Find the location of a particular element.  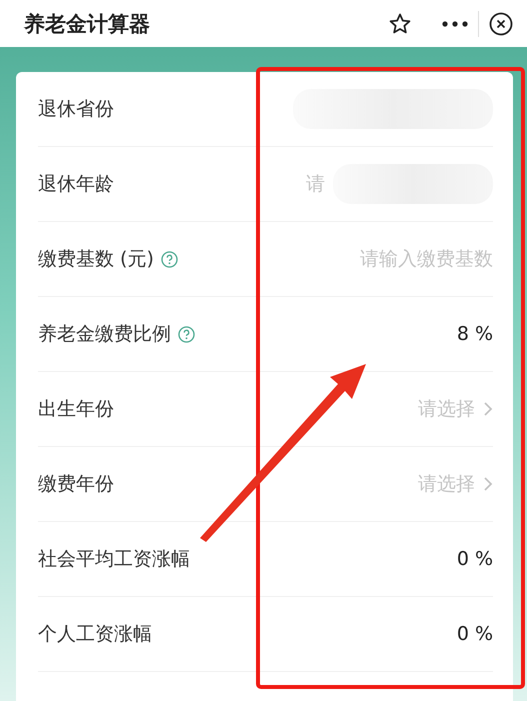

field-label: 社会平均工资涨幅 is located at coordinates (114, 559).